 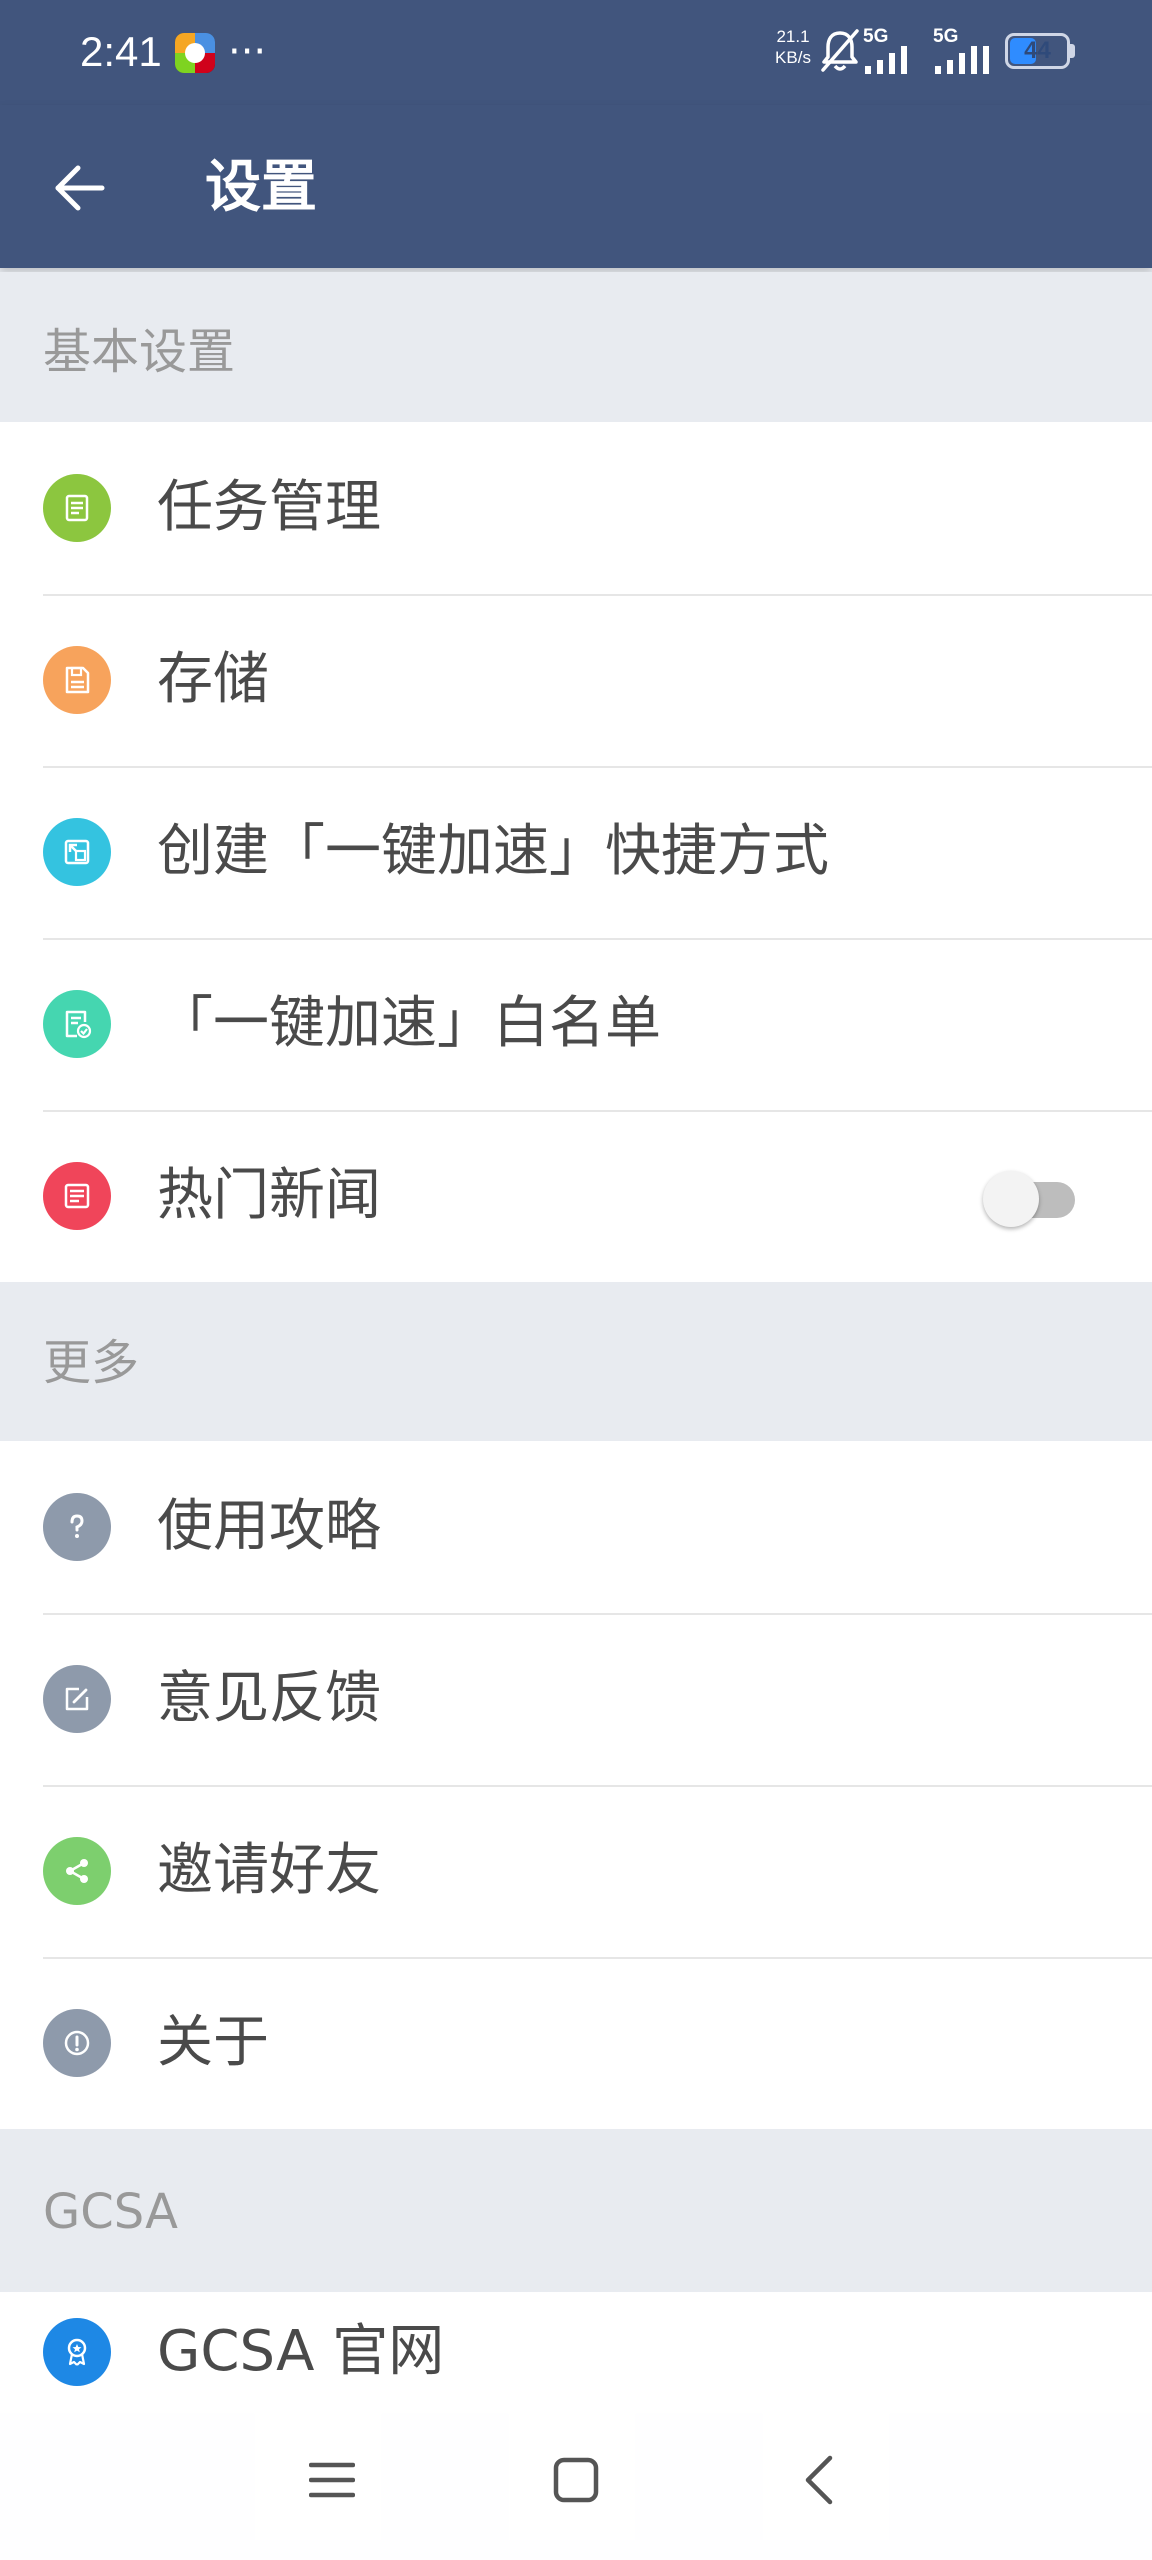 I want to click on signal-5g-icon-2: 5G, so click(x=965, y=51).